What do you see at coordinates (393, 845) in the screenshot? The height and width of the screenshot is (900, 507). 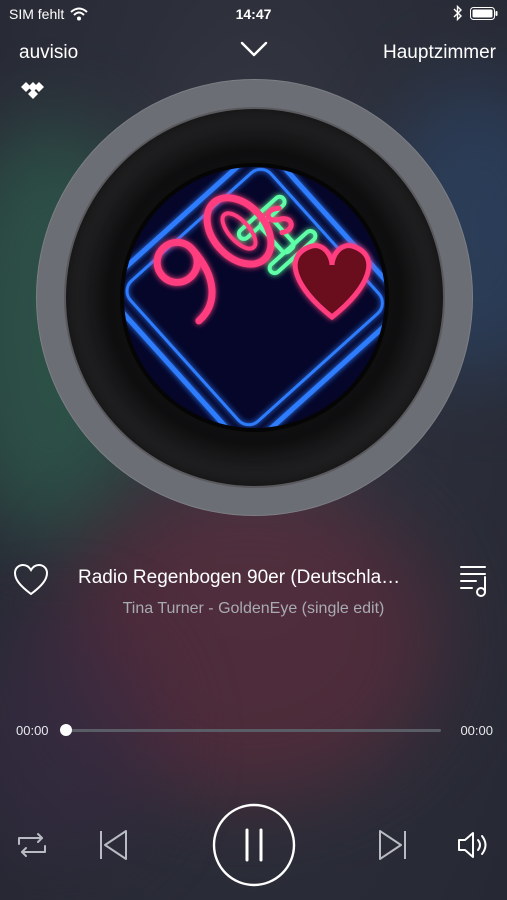 I see `next-icon` at bounding box center [393, 845].